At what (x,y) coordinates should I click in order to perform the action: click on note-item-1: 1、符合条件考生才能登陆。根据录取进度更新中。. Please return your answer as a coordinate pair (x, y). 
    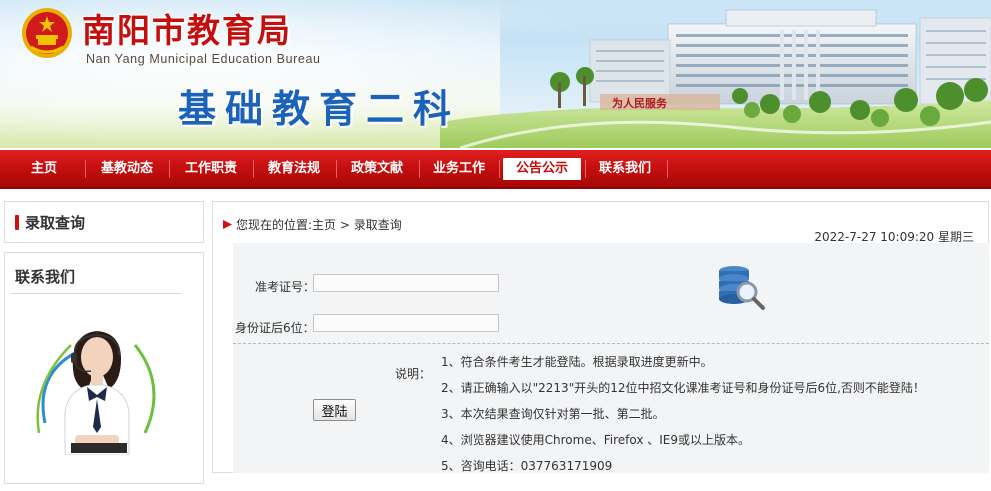
    Looking at the image, I should click on (577, 362).